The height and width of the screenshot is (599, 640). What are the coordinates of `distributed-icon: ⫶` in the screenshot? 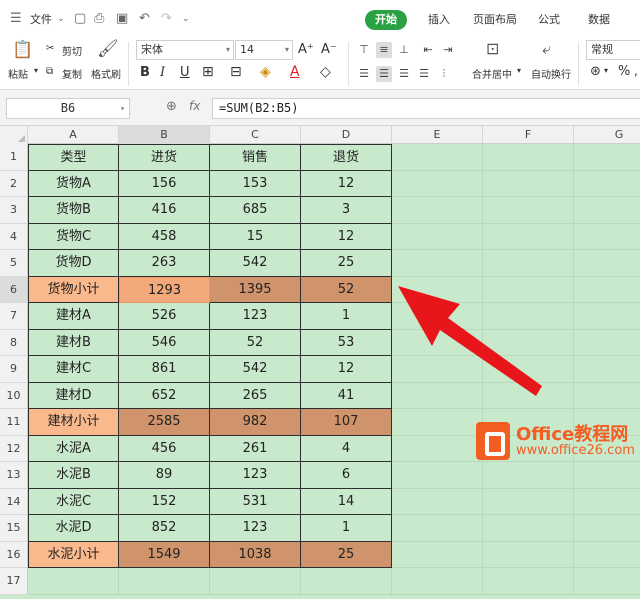 It's located at (444, 74).